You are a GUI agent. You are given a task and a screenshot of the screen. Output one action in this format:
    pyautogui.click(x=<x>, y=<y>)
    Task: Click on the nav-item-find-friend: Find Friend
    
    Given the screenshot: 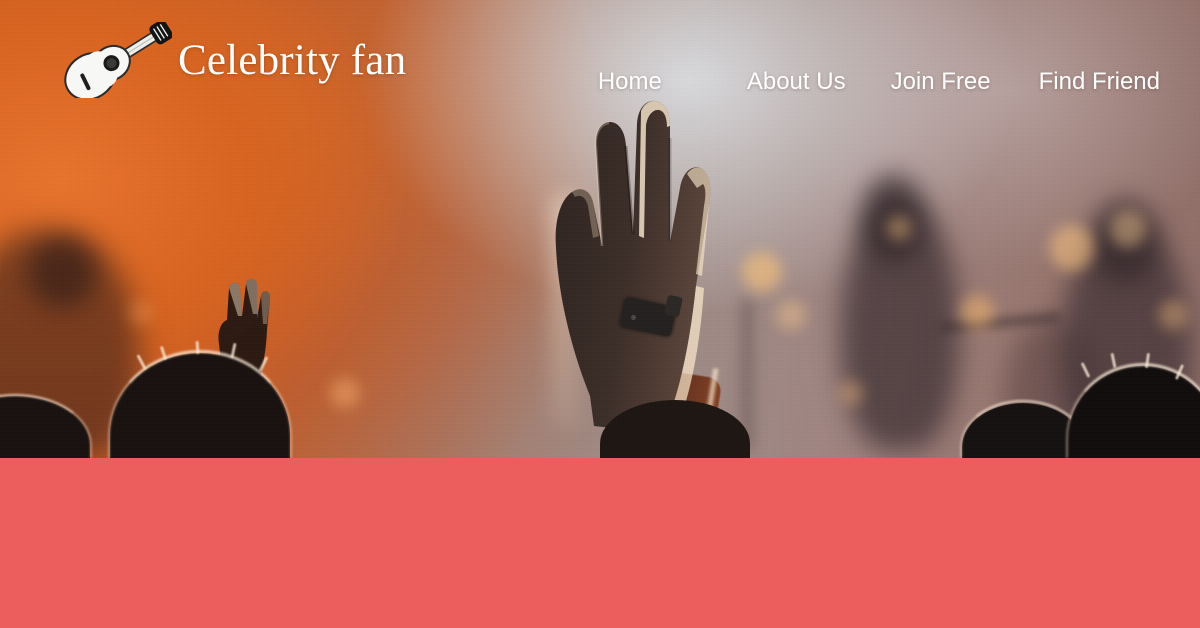 What is the action you would take?
    pyautogui.click(x=1099, y=82)
    